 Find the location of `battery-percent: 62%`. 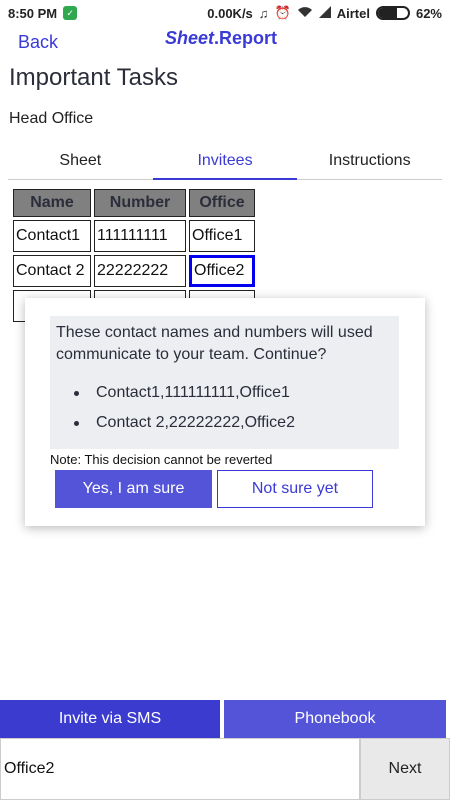

battery-percent: 62% is located at coordinates (428, 13).